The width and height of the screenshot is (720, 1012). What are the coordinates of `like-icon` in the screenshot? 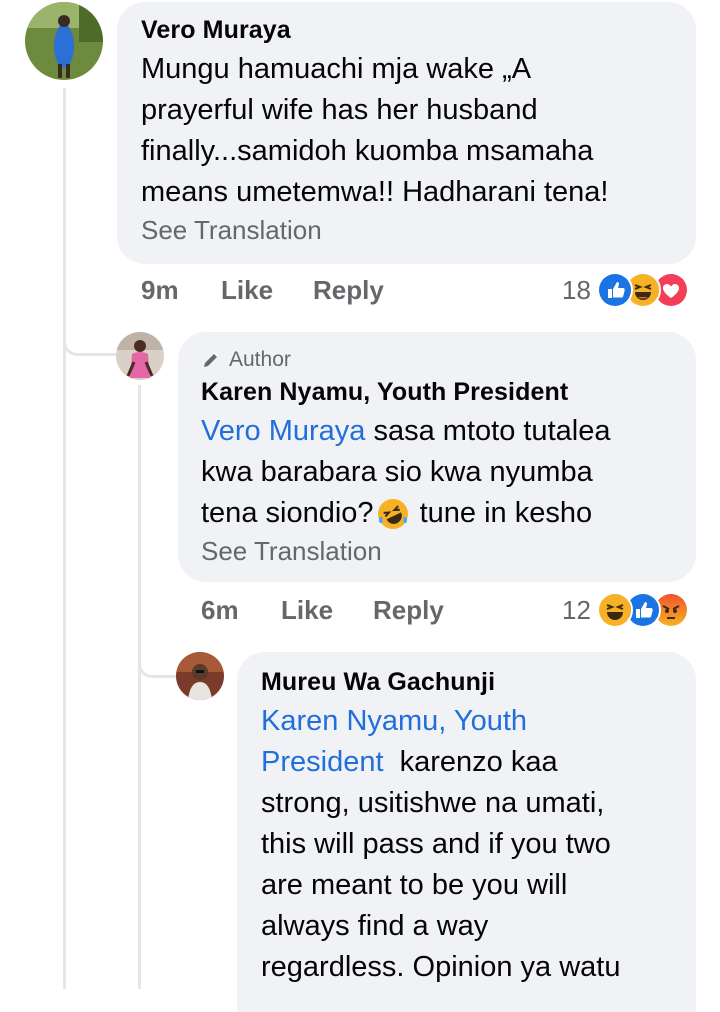 It's located at (614, 290).